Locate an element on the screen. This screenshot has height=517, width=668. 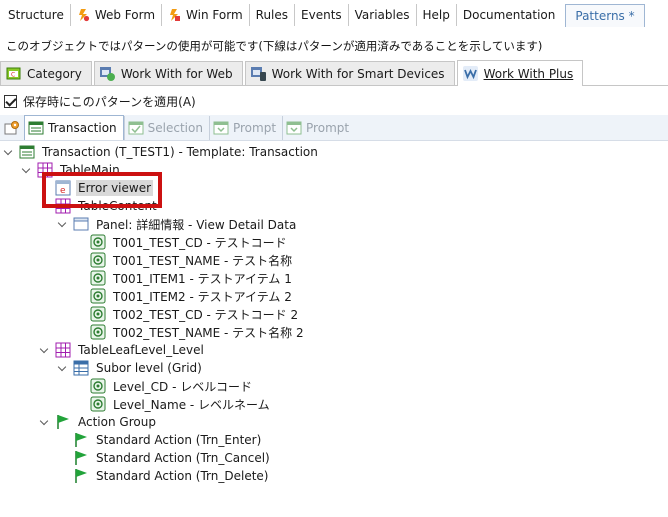
tree-node-error-viewer: e Error viewer is located at coordinates (104, 188).